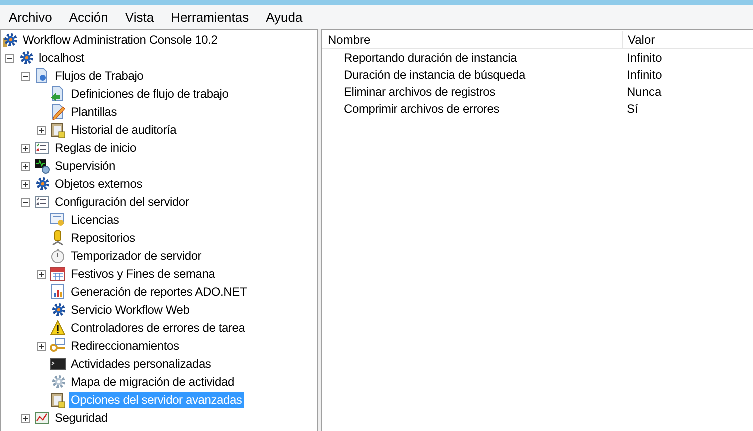  Describe the element at coordinates (58, 94) in the screenshot. I see `document-arrow-icon` at that location.